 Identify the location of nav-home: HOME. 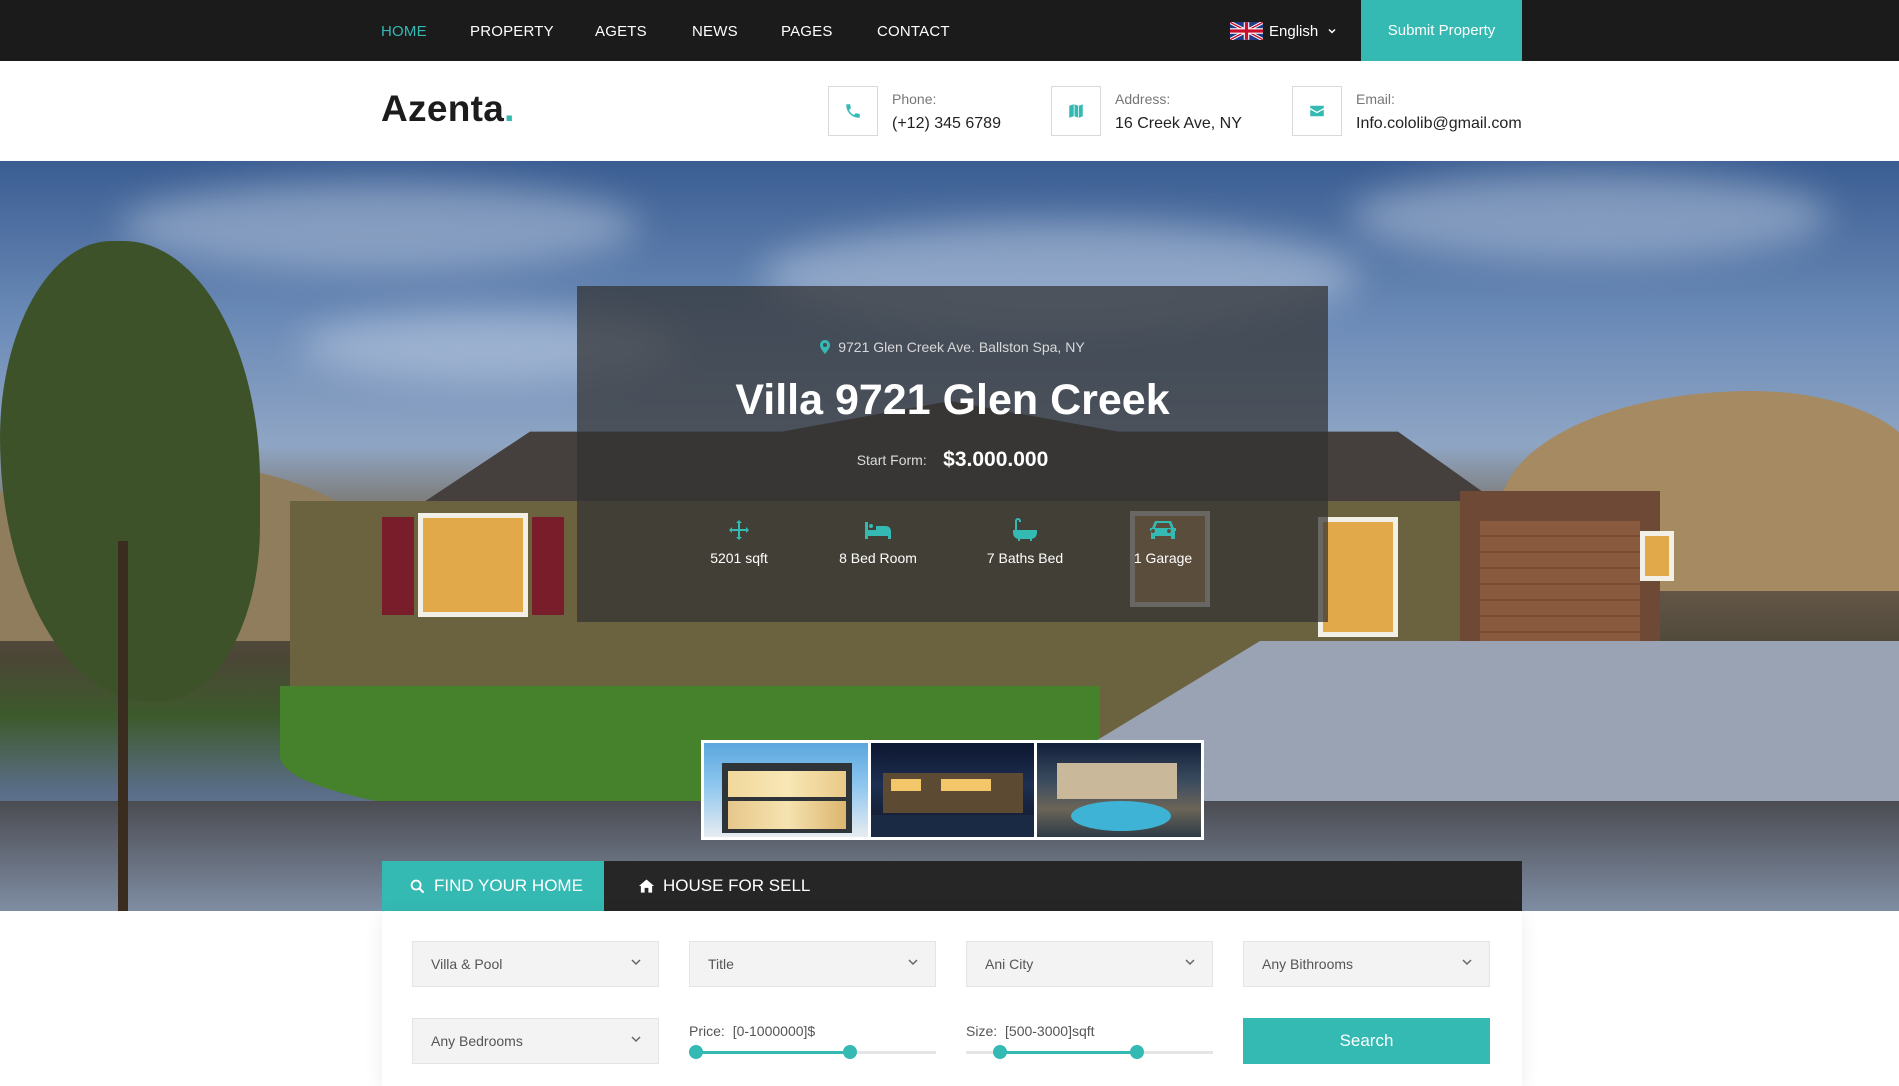
(404, 31).